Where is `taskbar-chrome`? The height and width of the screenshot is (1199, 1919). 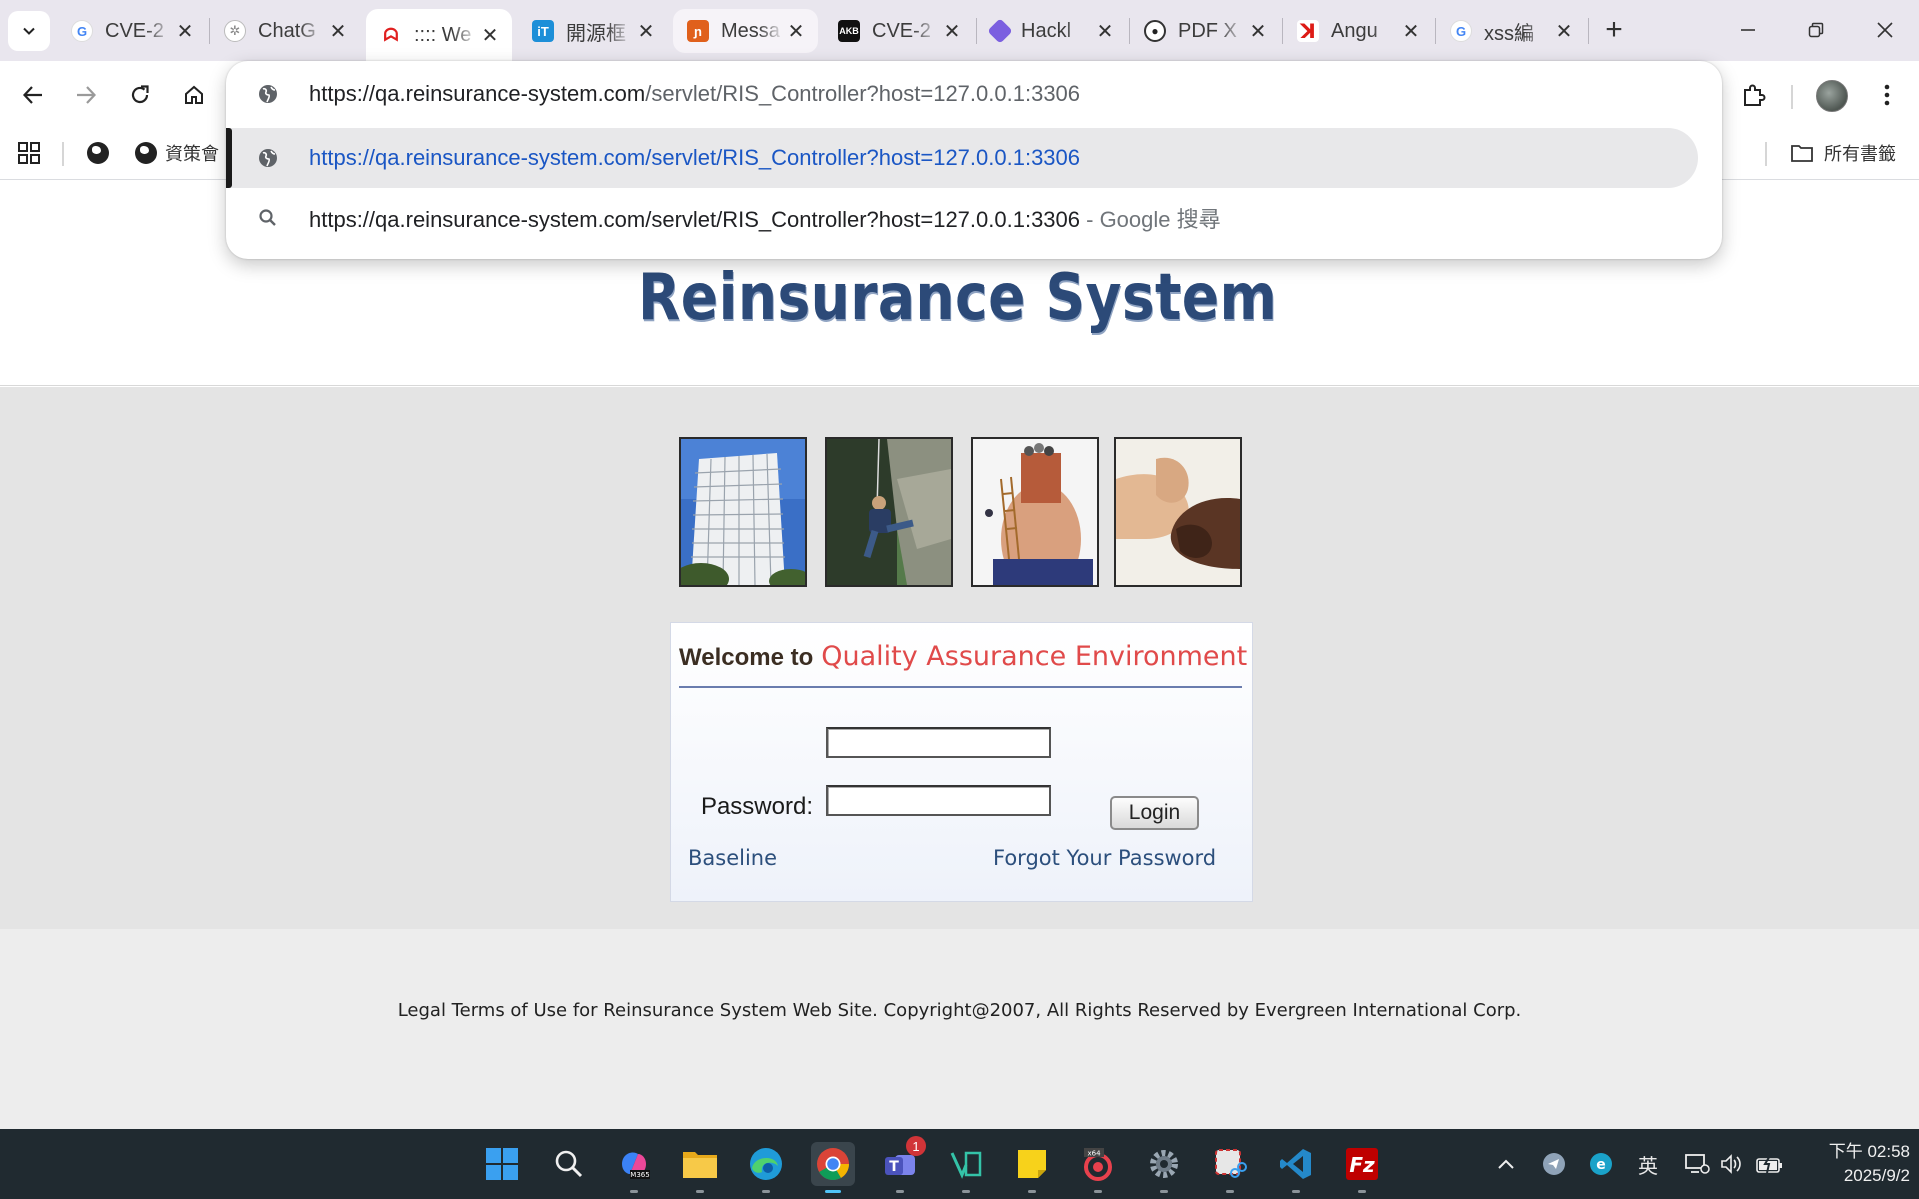
taskbar-chrome is located at coordinates (833, 1167).